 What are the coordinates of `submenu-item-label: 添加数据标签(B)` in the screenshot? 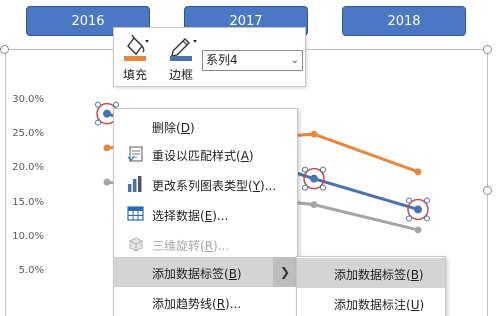 It's located at (379, 275).